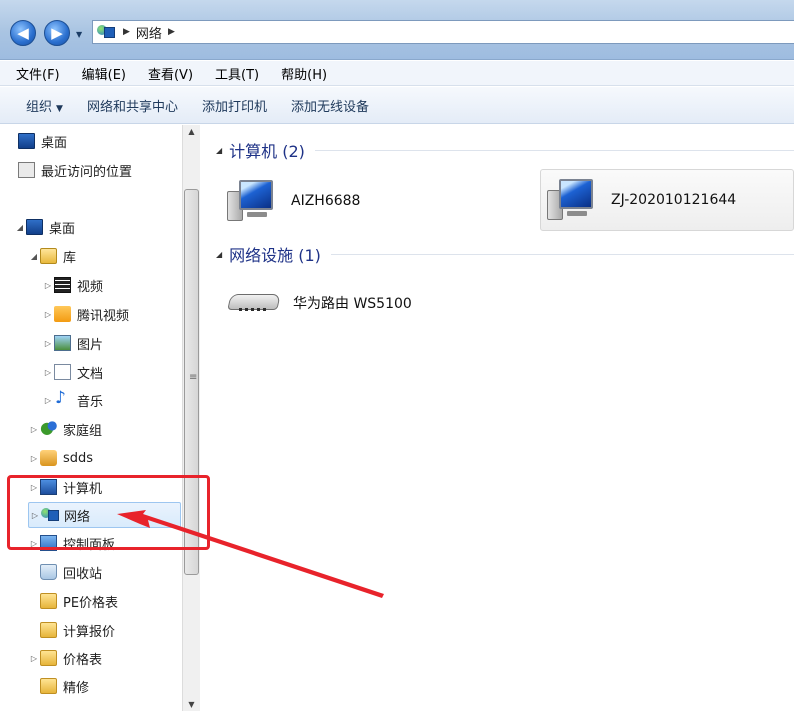 The height and width of the screenshot is (711, 794). What do you see at coordinates (78, 458) in the screenshot?
I see `sidebar-item-label: sdds` at bounding box center [78, 458].